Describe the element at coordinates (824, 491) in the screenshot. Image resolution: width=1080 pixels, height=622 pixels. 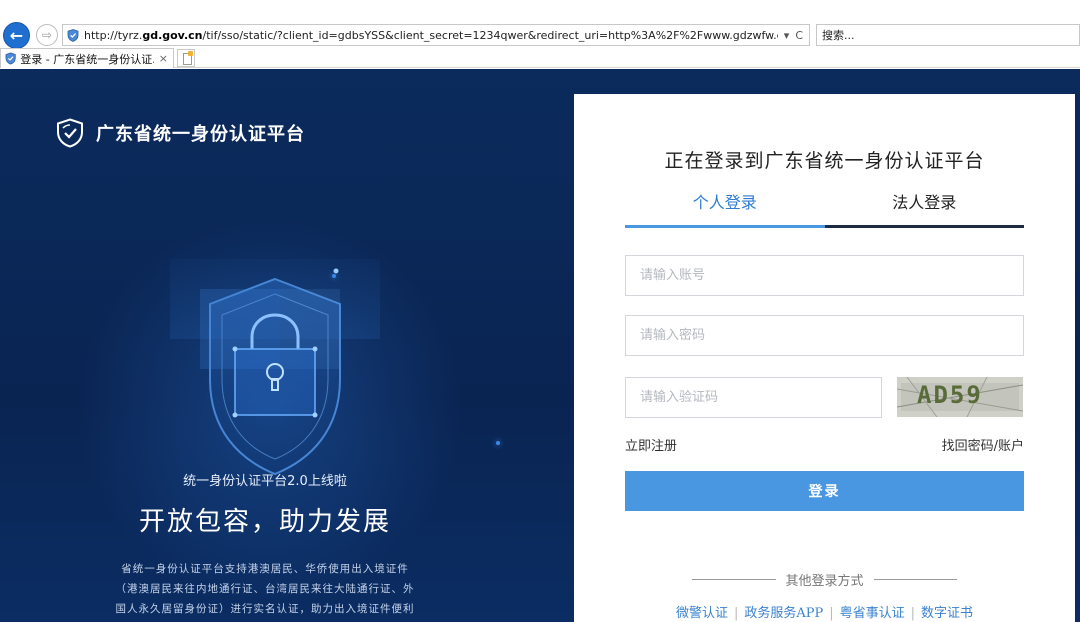
I see `login-button: 登录` at that location.